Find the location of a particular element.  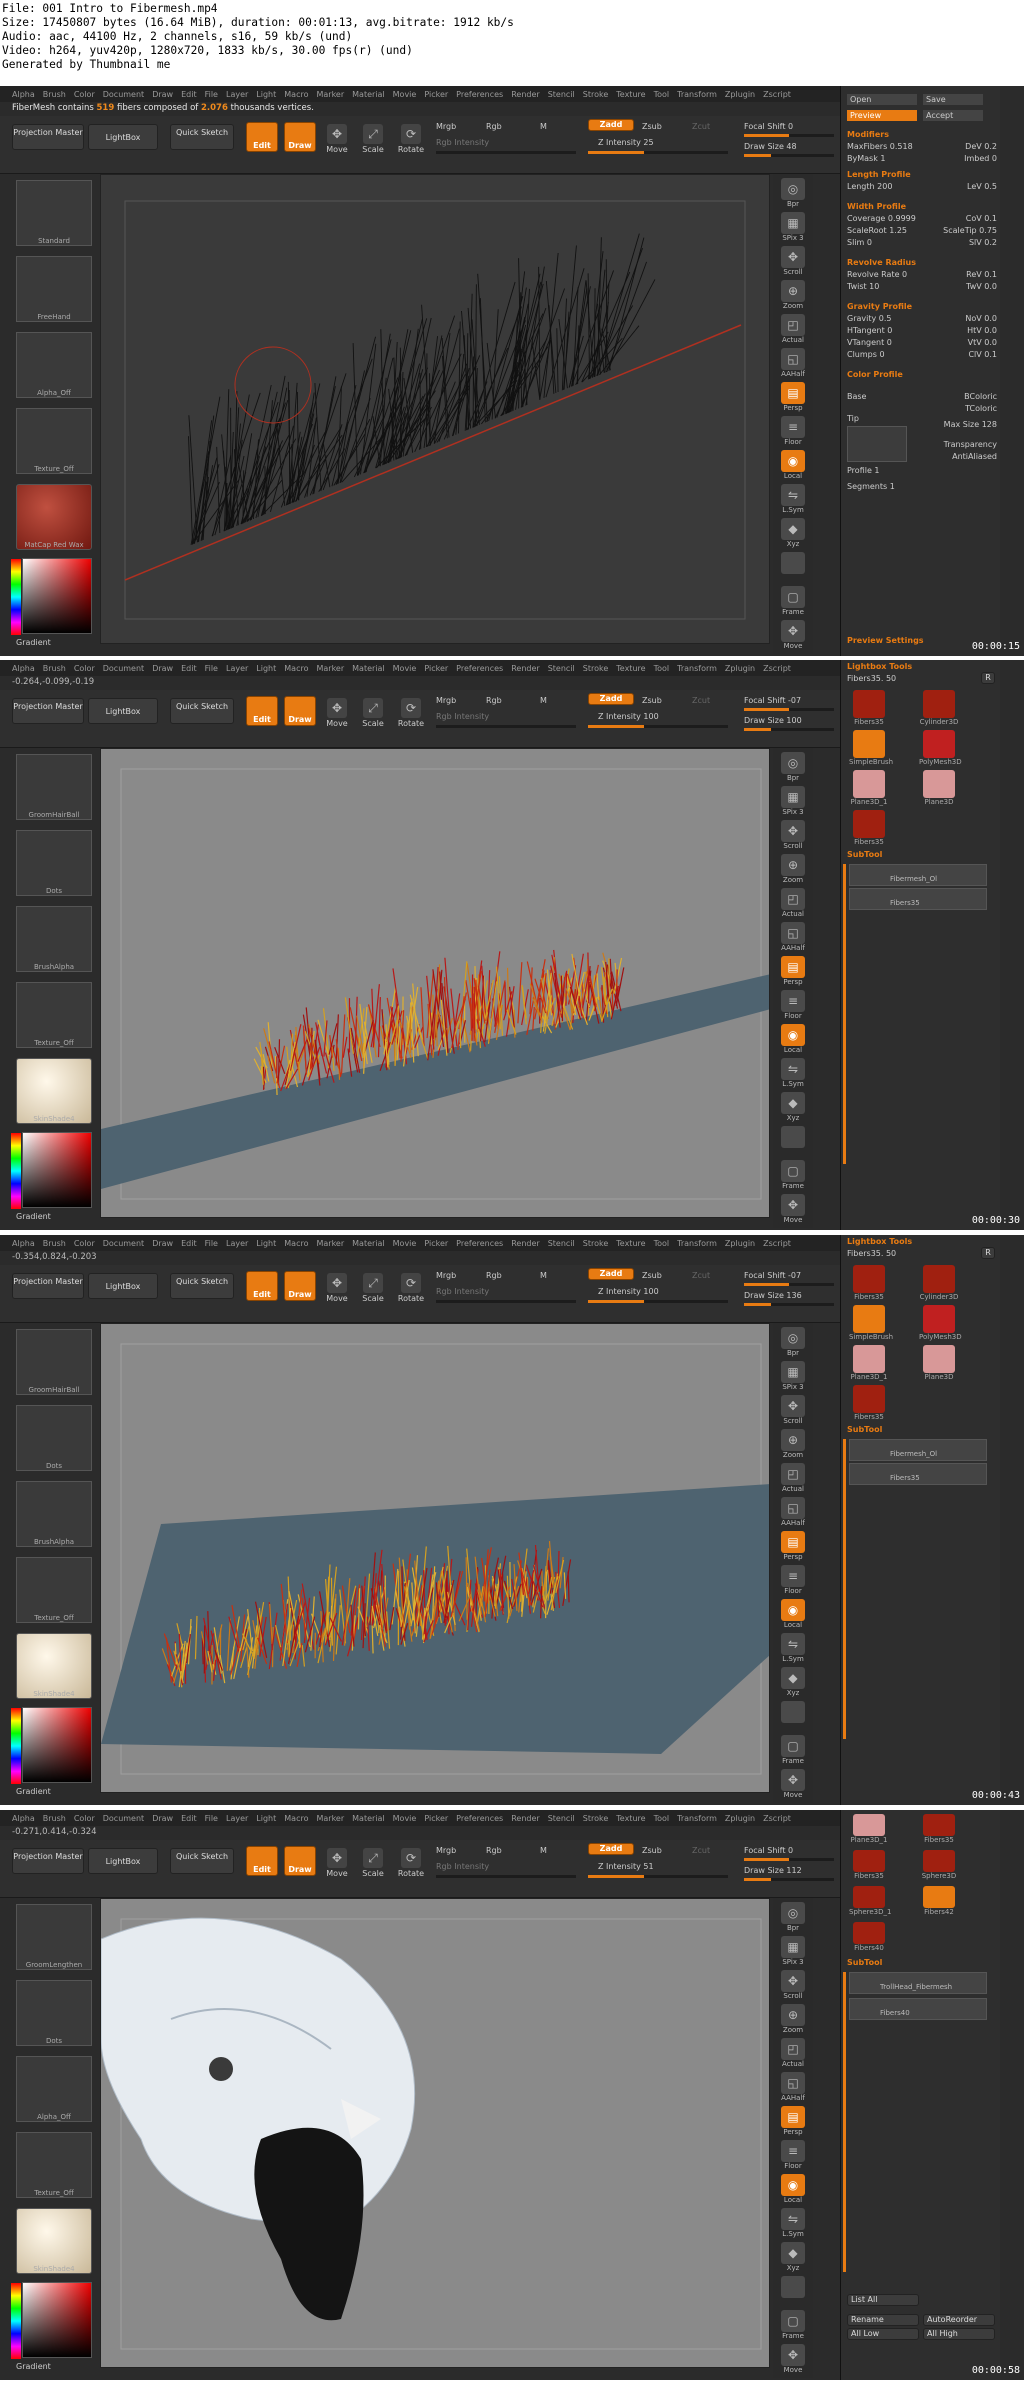

zcut-toggle: Zcut is located at coordinates (701, 1850).